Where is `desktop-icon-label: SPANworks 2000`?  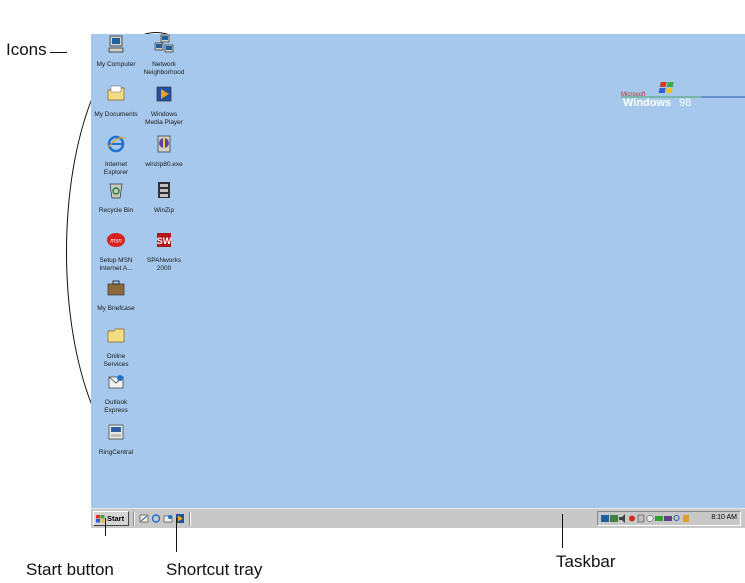 desktop-icon-label: SPANworks 2000 is located at coordinates (164, 264).